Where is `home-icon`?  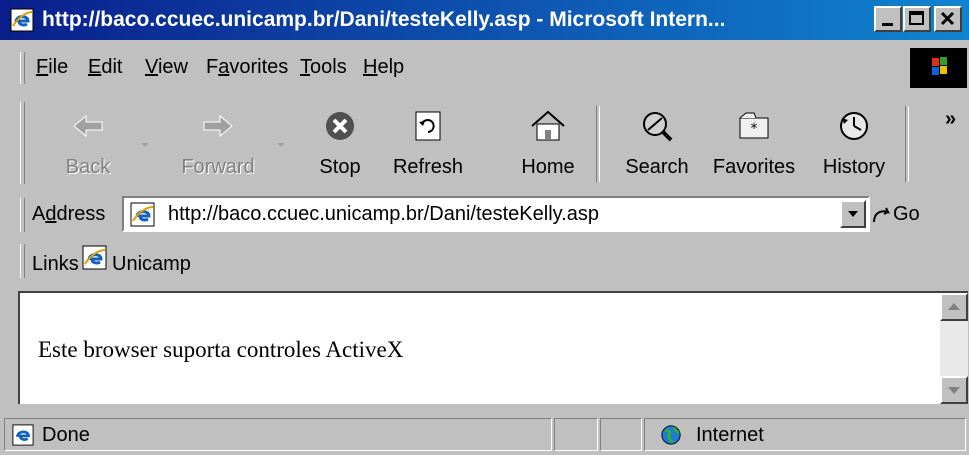
home-icon is located at coordinates (548, 125).